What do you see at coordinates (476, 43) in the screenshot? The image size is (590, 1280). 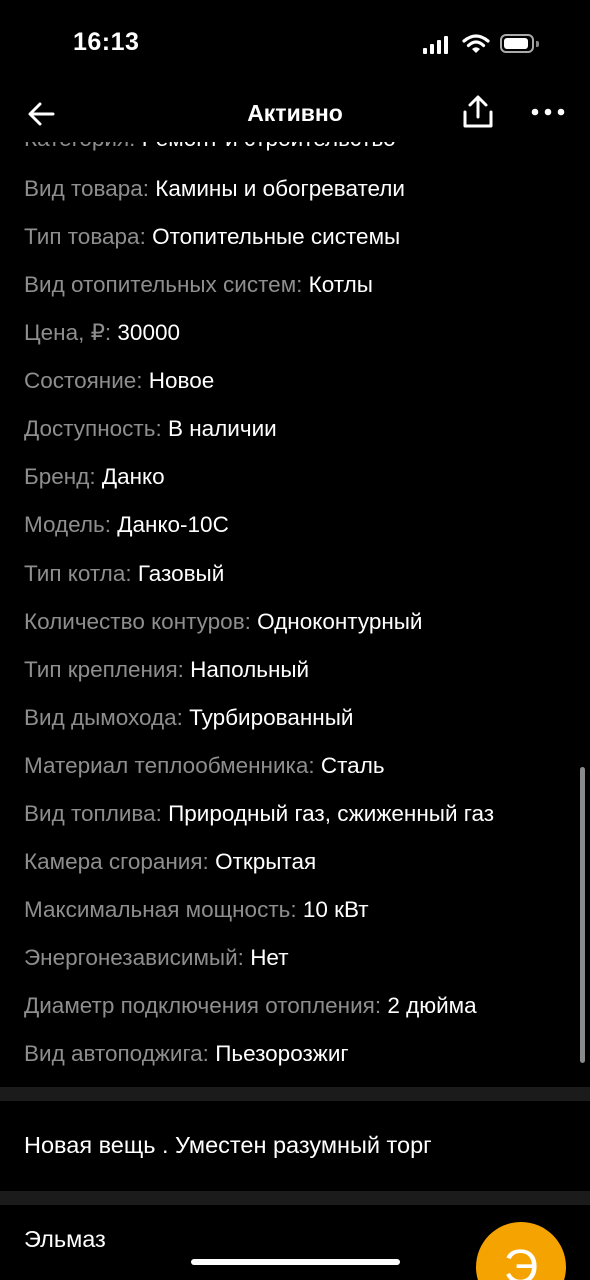 I see `wifi-icon` at bounding box center [476, 43].